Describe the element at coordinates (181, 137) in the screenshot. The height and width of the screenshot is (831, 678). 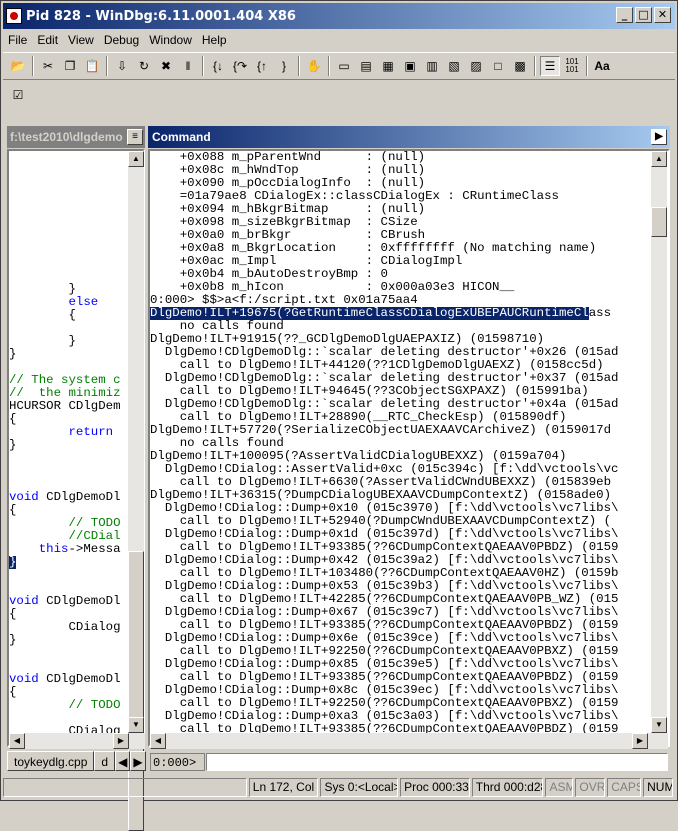
I see `command-window-title: Command` at that location.